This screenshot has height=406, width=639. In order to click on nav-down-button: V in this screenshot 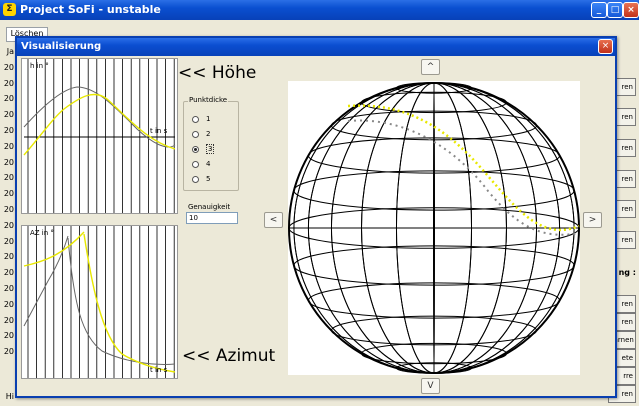, I will do `click(430, 386)`.